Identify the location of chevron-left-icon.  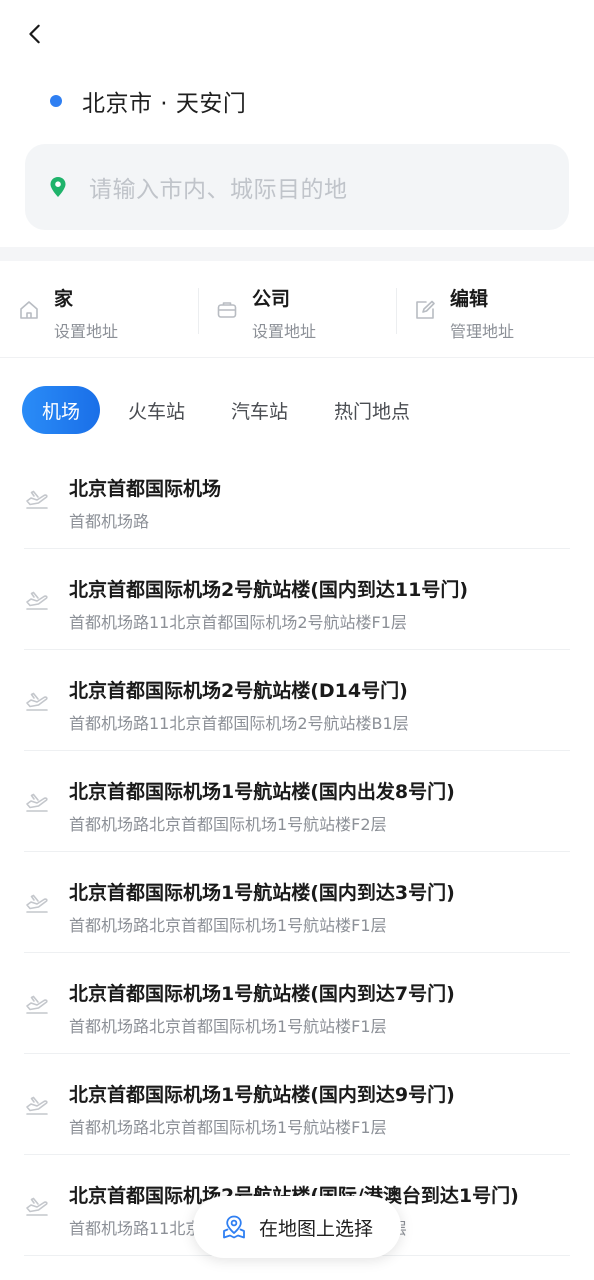
(34, 34).